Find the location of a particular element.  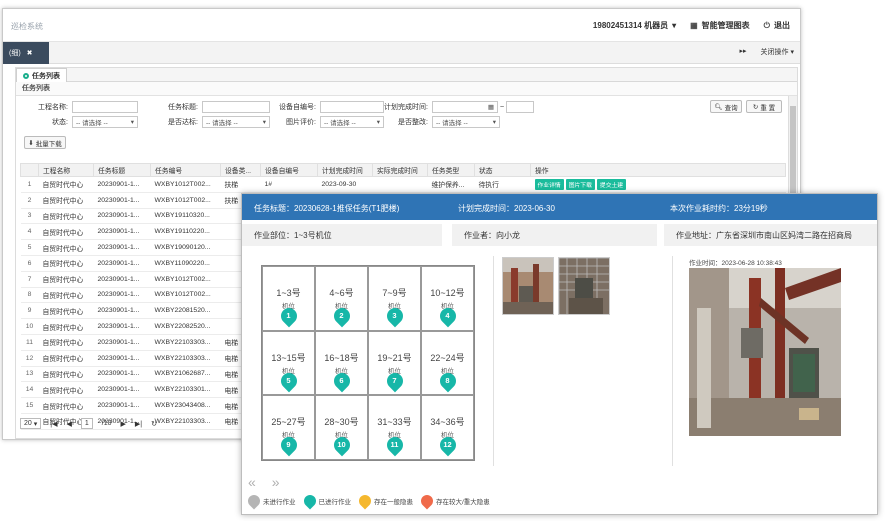

position-cell: 13~15号 机位 5 is located at coordinates (288, 363).